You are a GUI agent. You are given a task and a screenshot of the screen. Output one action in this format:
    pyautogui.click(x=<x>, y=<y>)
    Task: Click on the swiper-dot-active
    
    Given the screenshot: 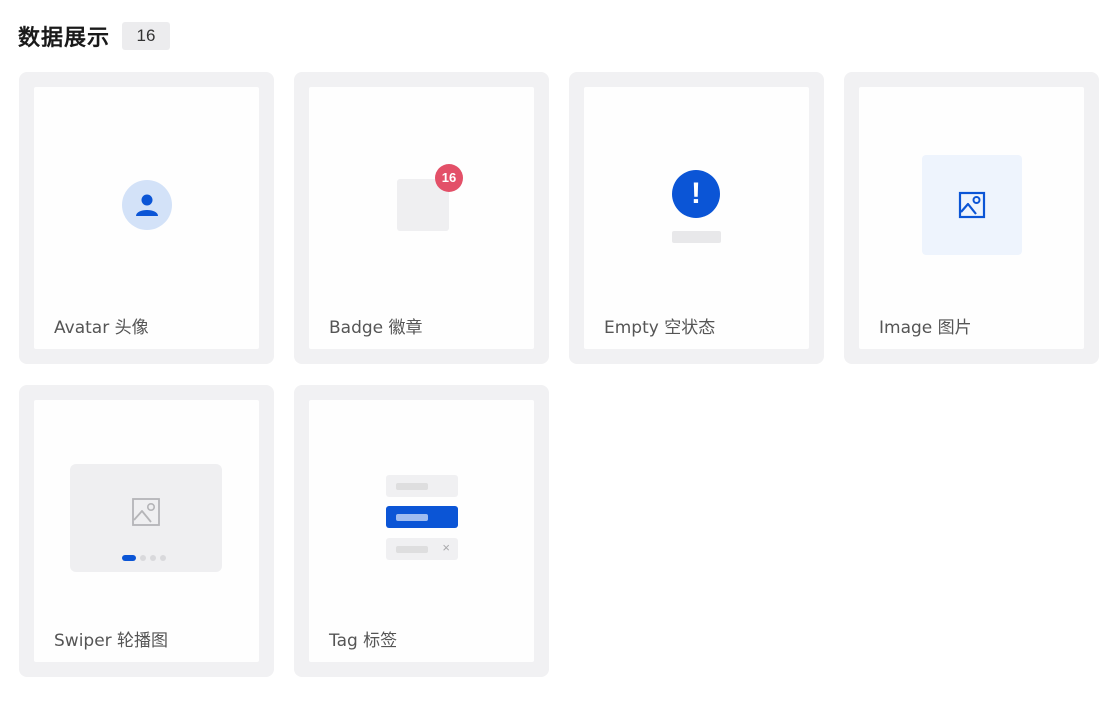 What is the action you would take?
    pyautogui.click(x=129, y=558)
    